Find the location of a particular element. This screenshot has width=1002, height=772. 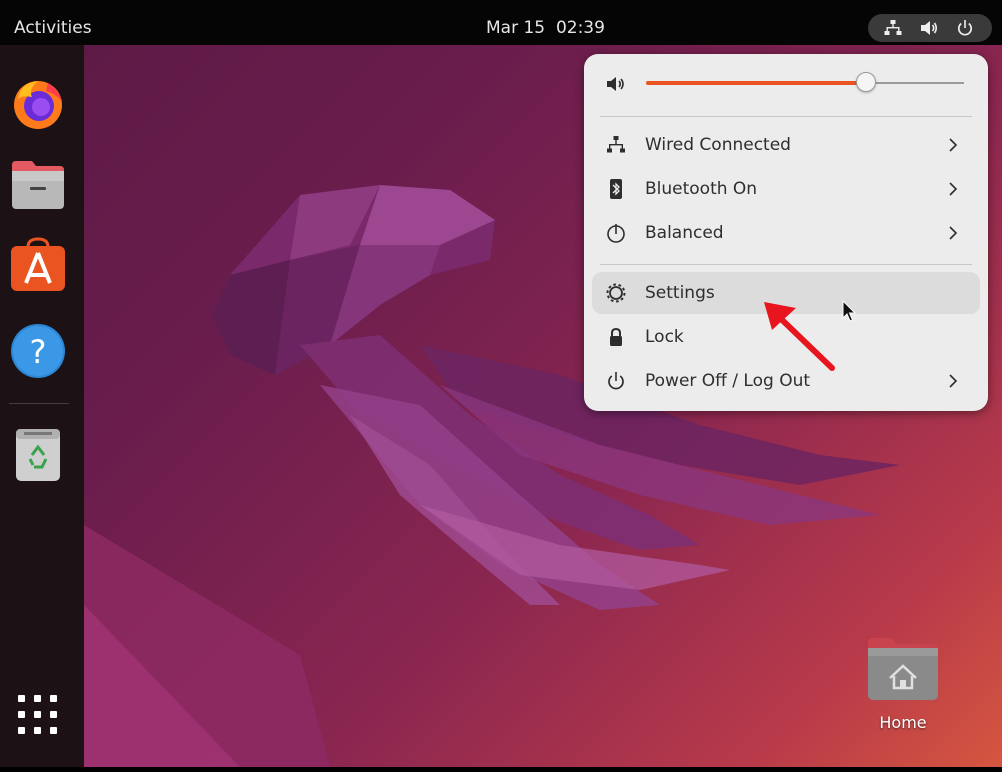

dock-separator is located at coordinates (39, 403).